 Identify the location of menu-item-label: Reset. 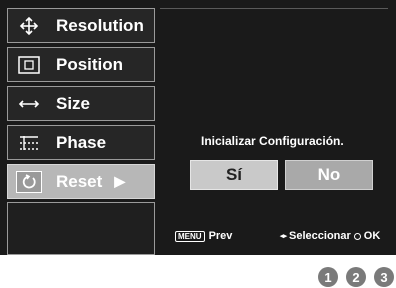
(79, 181).